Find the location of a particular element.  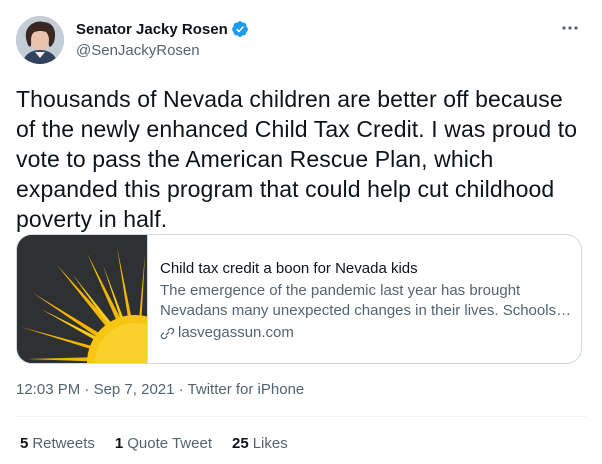

divider is located at coordinates (301, 416).